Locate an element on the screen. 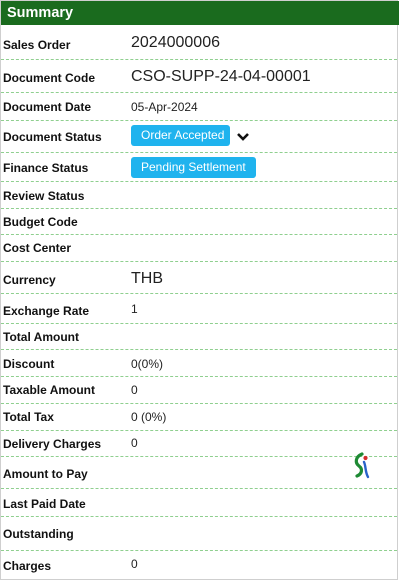  row-total-amount: Total Amount is located at coordinates (199, 337).